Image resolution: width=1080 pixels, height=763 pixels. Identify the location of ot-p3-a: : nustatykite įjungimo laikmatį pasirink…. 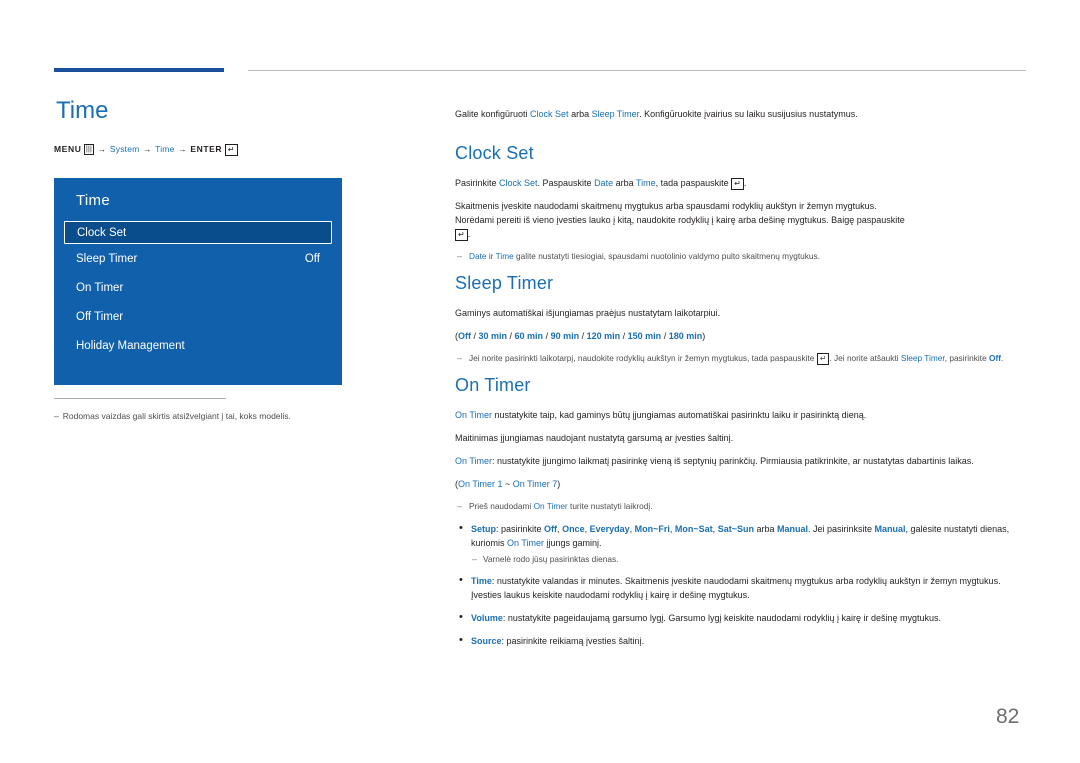
(733, 460).